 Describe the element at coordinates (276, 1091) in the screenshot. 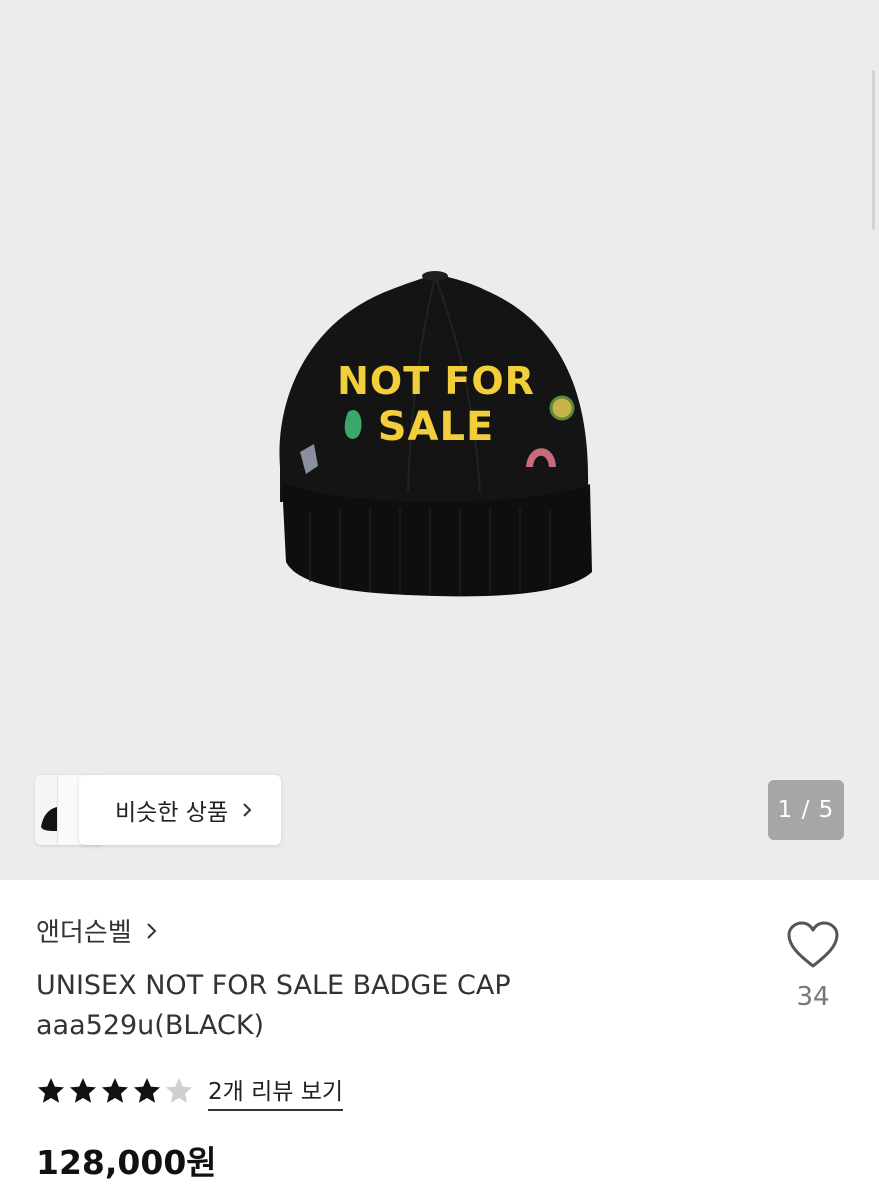

I see `review-link: 2개 리뷰 보기` at that location.